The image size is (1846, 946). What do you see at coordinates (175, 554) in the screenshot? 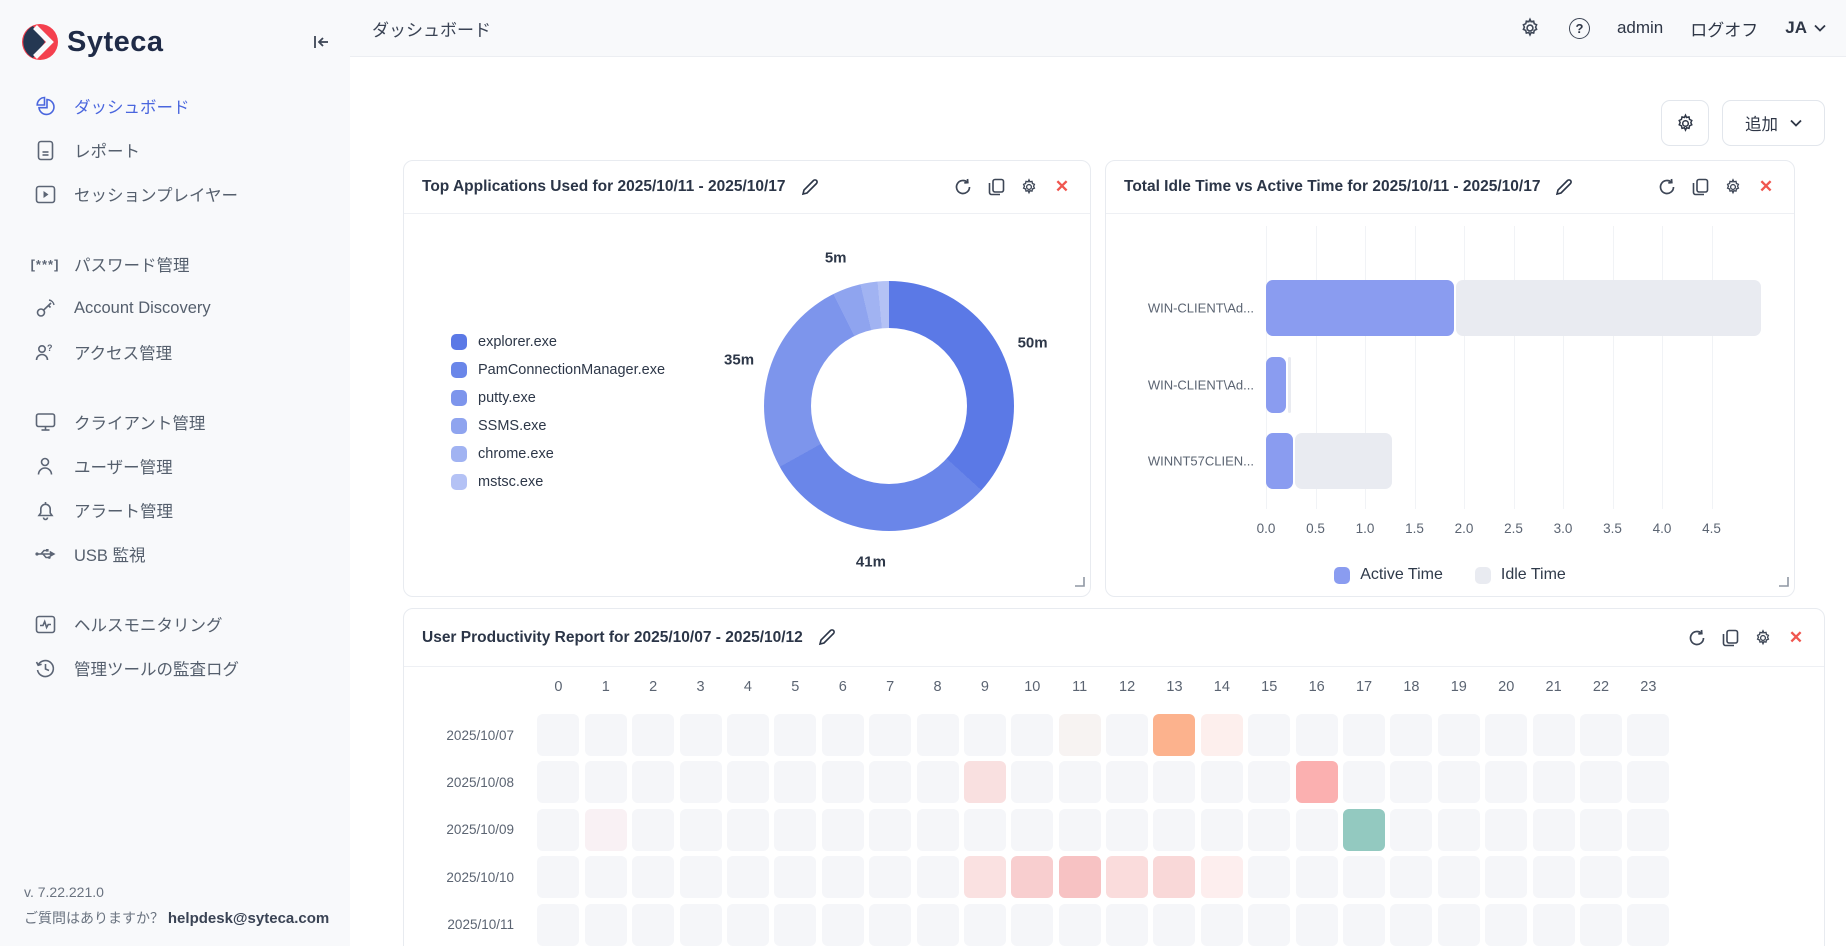
I see `sidebar-item-usb-monitoring: USB 監視` at bounding box center [175, 554].